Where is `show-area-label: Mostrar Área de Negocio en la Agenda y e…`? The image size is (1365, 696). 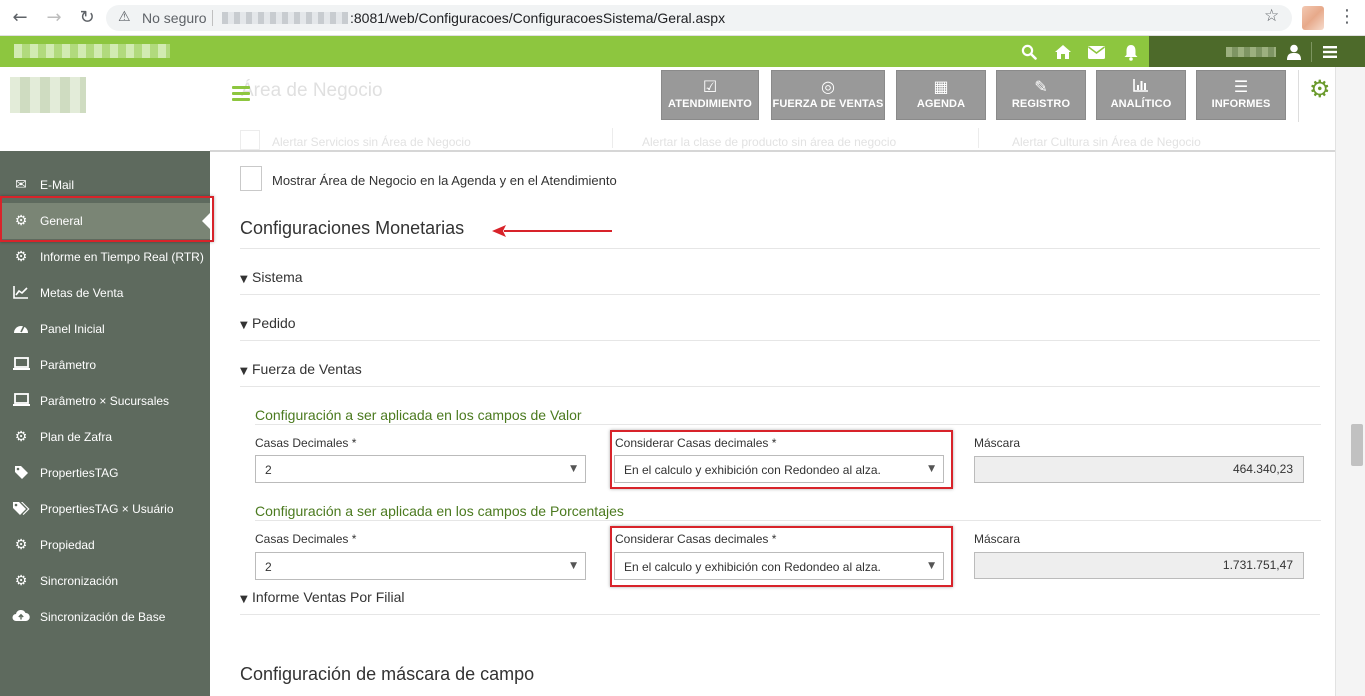 show-area-label: Mostrar Área de Negocio en la Agenda y e… is located at coordinates (444, 180).